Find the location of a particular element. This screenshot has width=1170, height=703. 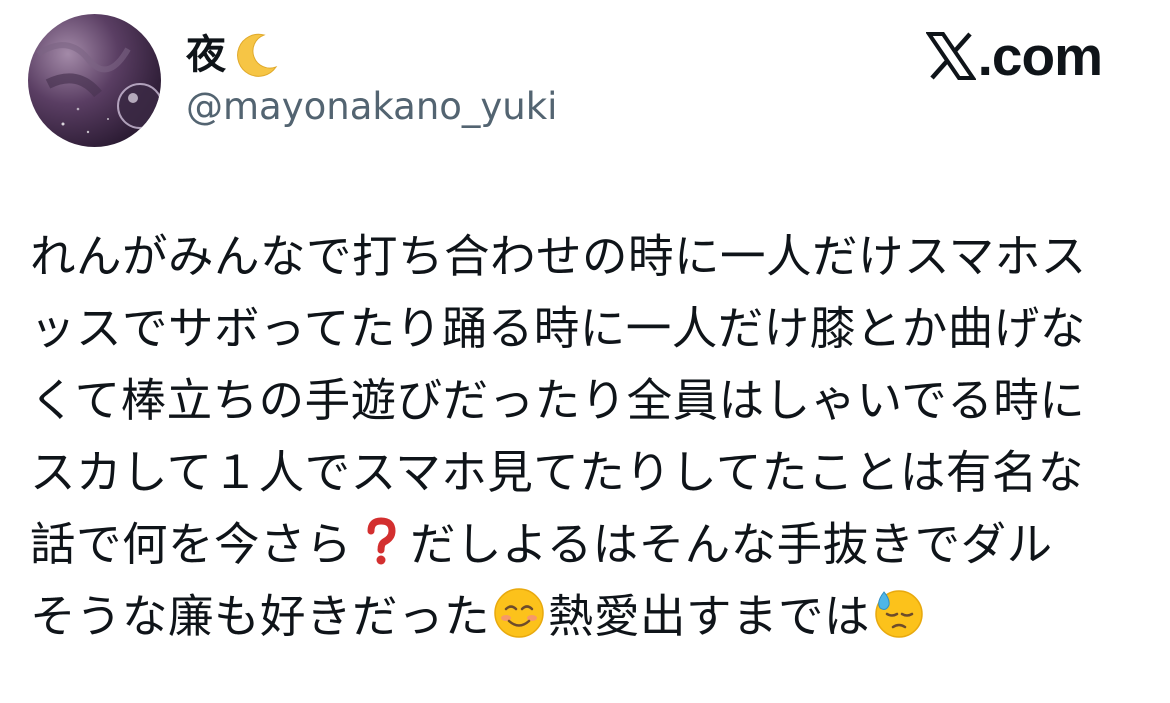

tweet-line: スカして１人でスマホ見てたりしてたことは有名な is located at coordinates (590, 473).